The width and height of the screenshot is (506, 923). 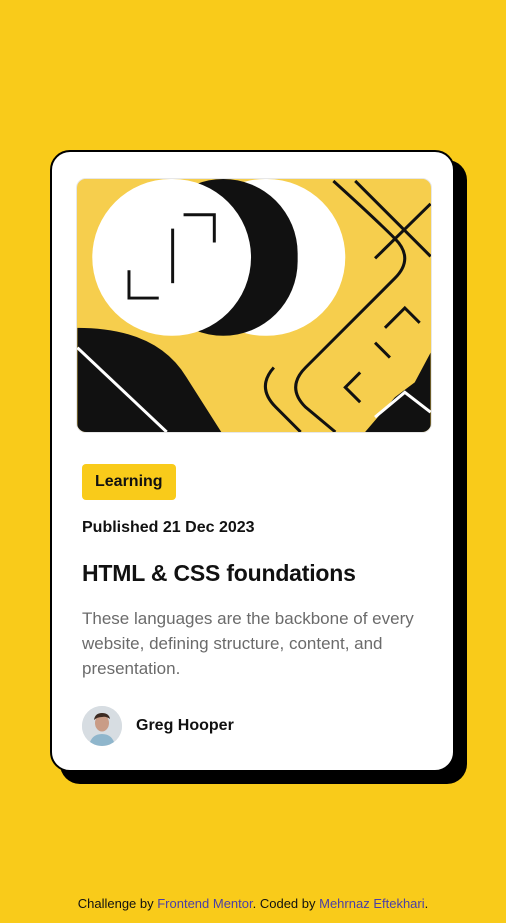 What do you see at coordinates (372, 903) in the screenshot?
I see `author-link: Mehrnaz Eftekhari` at bounding box center [372, 903].